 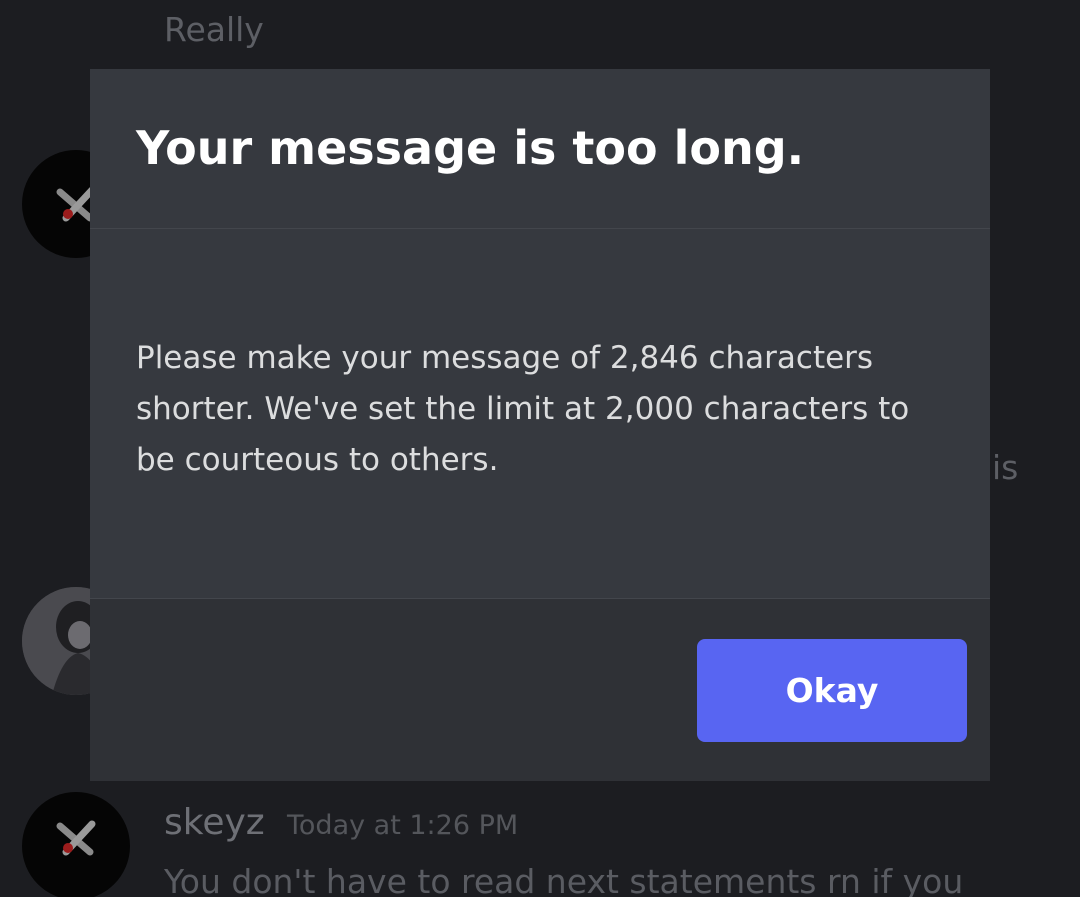 What do you see at coordinates (1005, 467) in the screenshot?
I see `background-message-fragment: is` at bounding box center [1005, 467].